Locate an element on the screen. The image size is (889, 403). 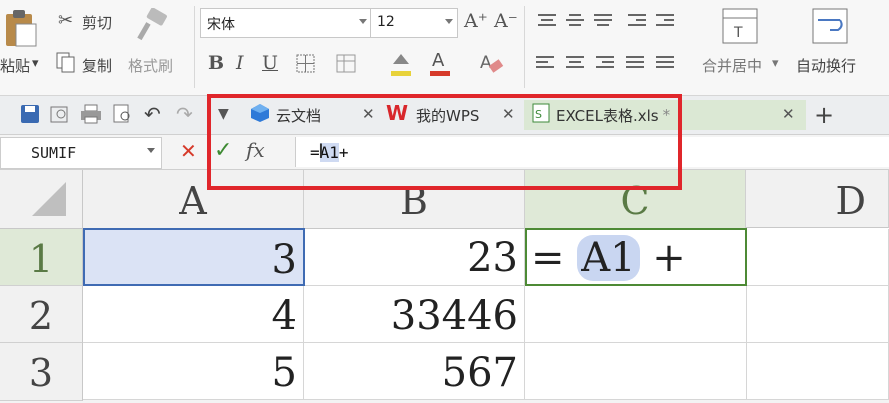
cell-style-icon is located at coordinates (347, 66).